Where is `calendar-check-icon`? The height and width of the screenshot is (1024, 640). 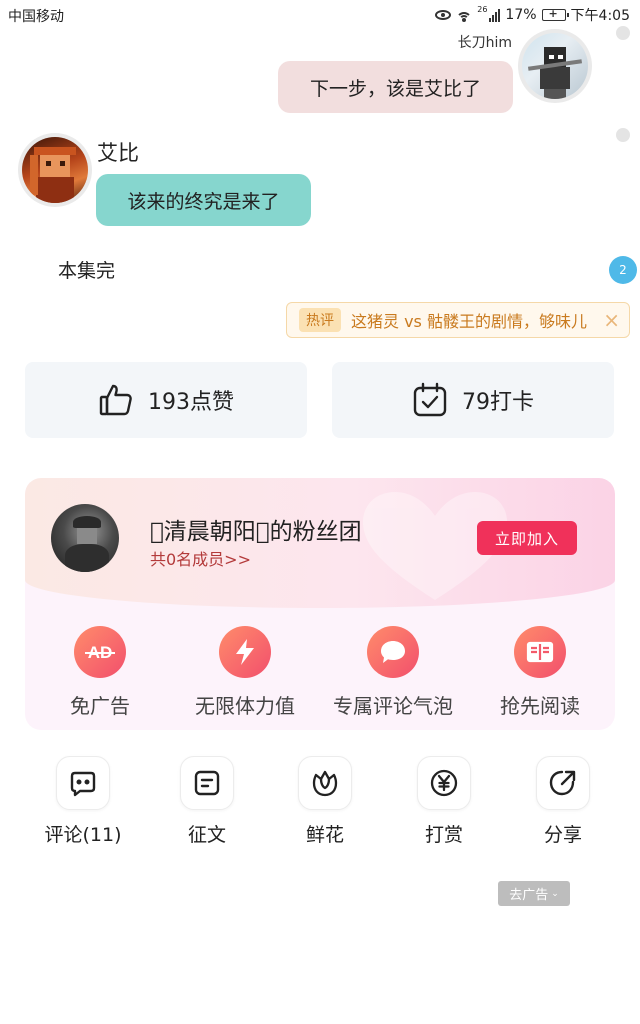
calendar-check-icon is located at coordinates (430, 400).